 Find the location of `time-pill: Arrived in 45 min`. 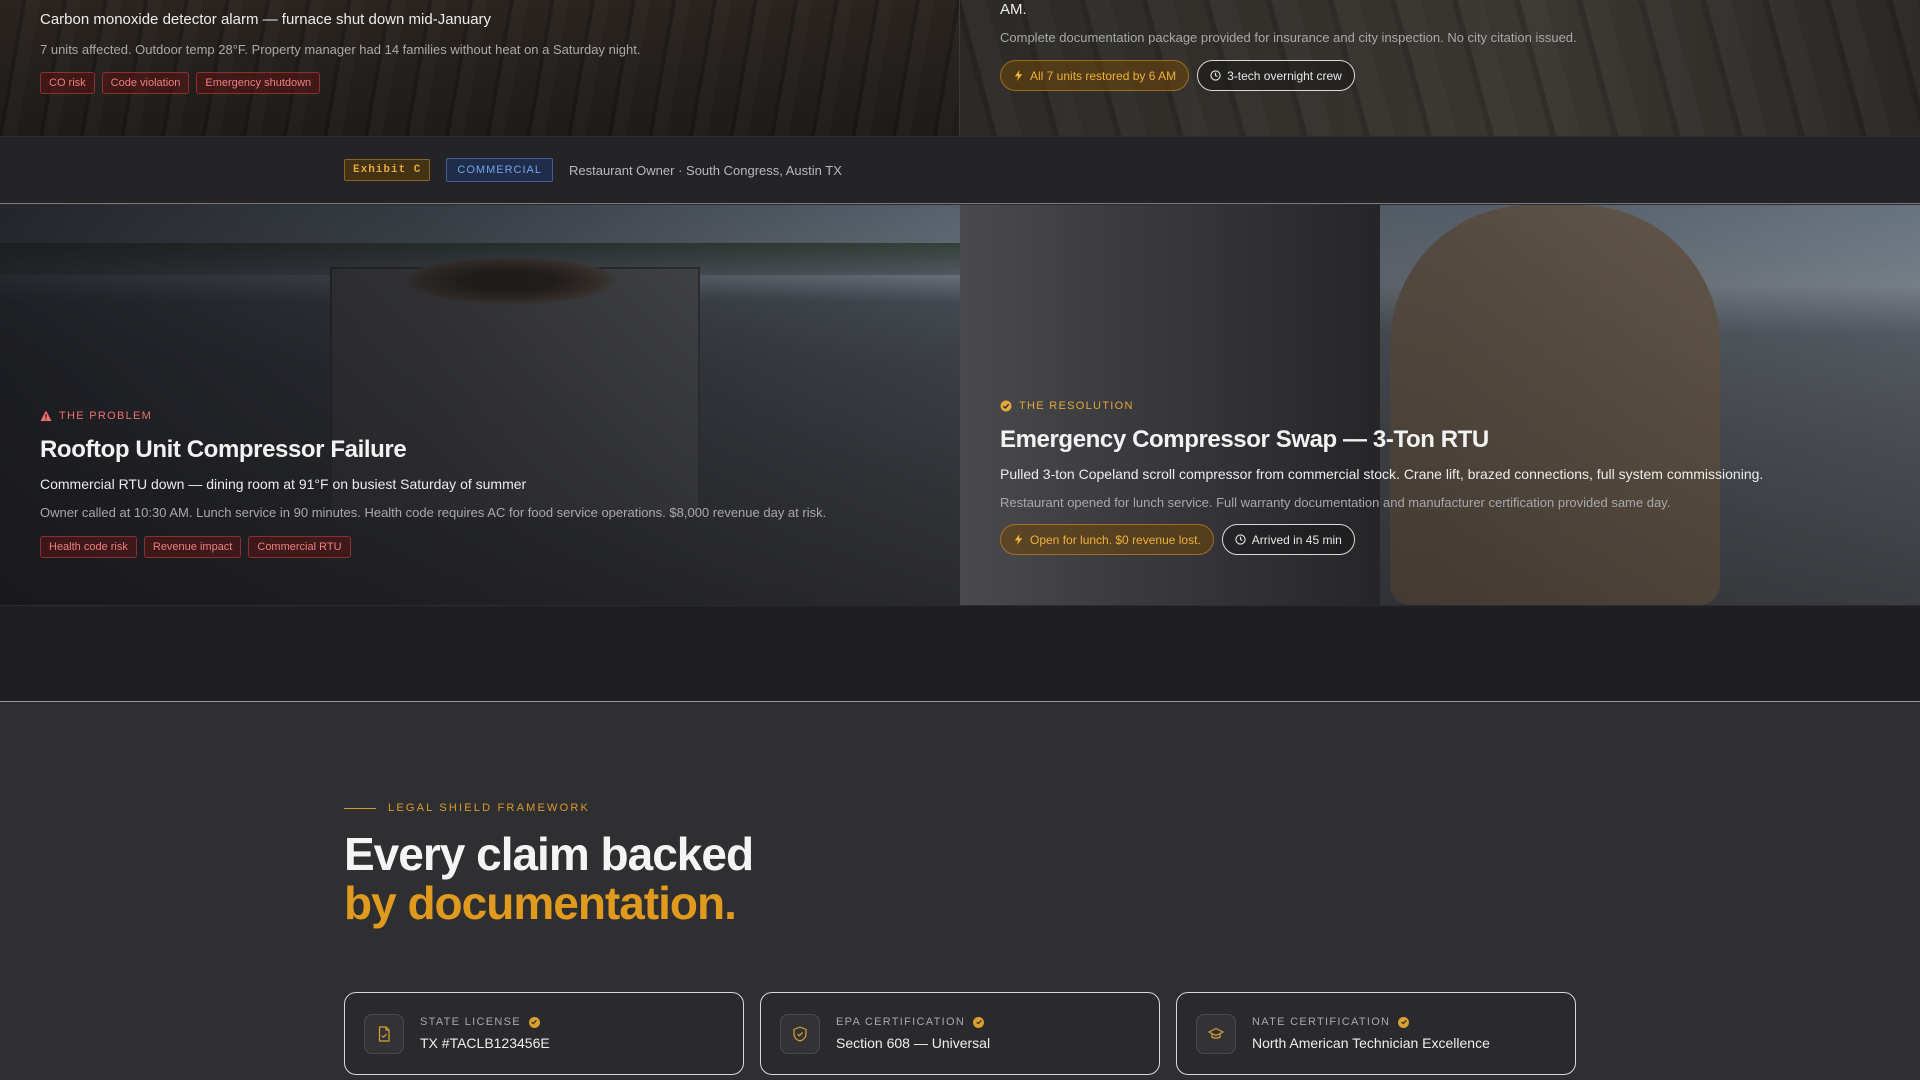

time-pill: Arrived in 45 min is located at coordinates (1288, 539).